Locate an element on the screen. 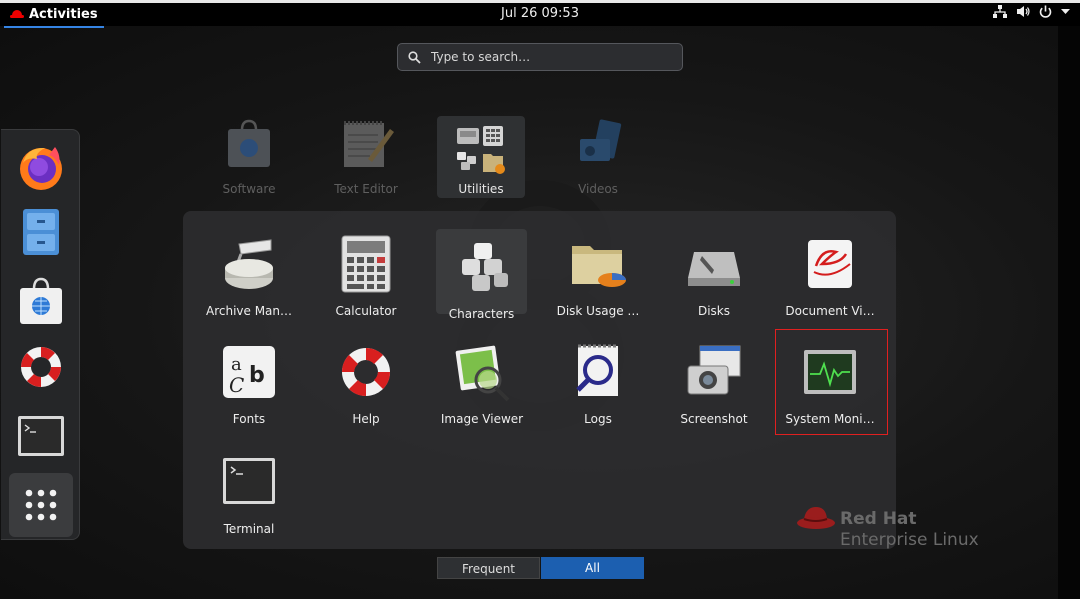 This screenshot has height=599, width=1080. app-calculator: Calculator is located at coordinates (366, 284).